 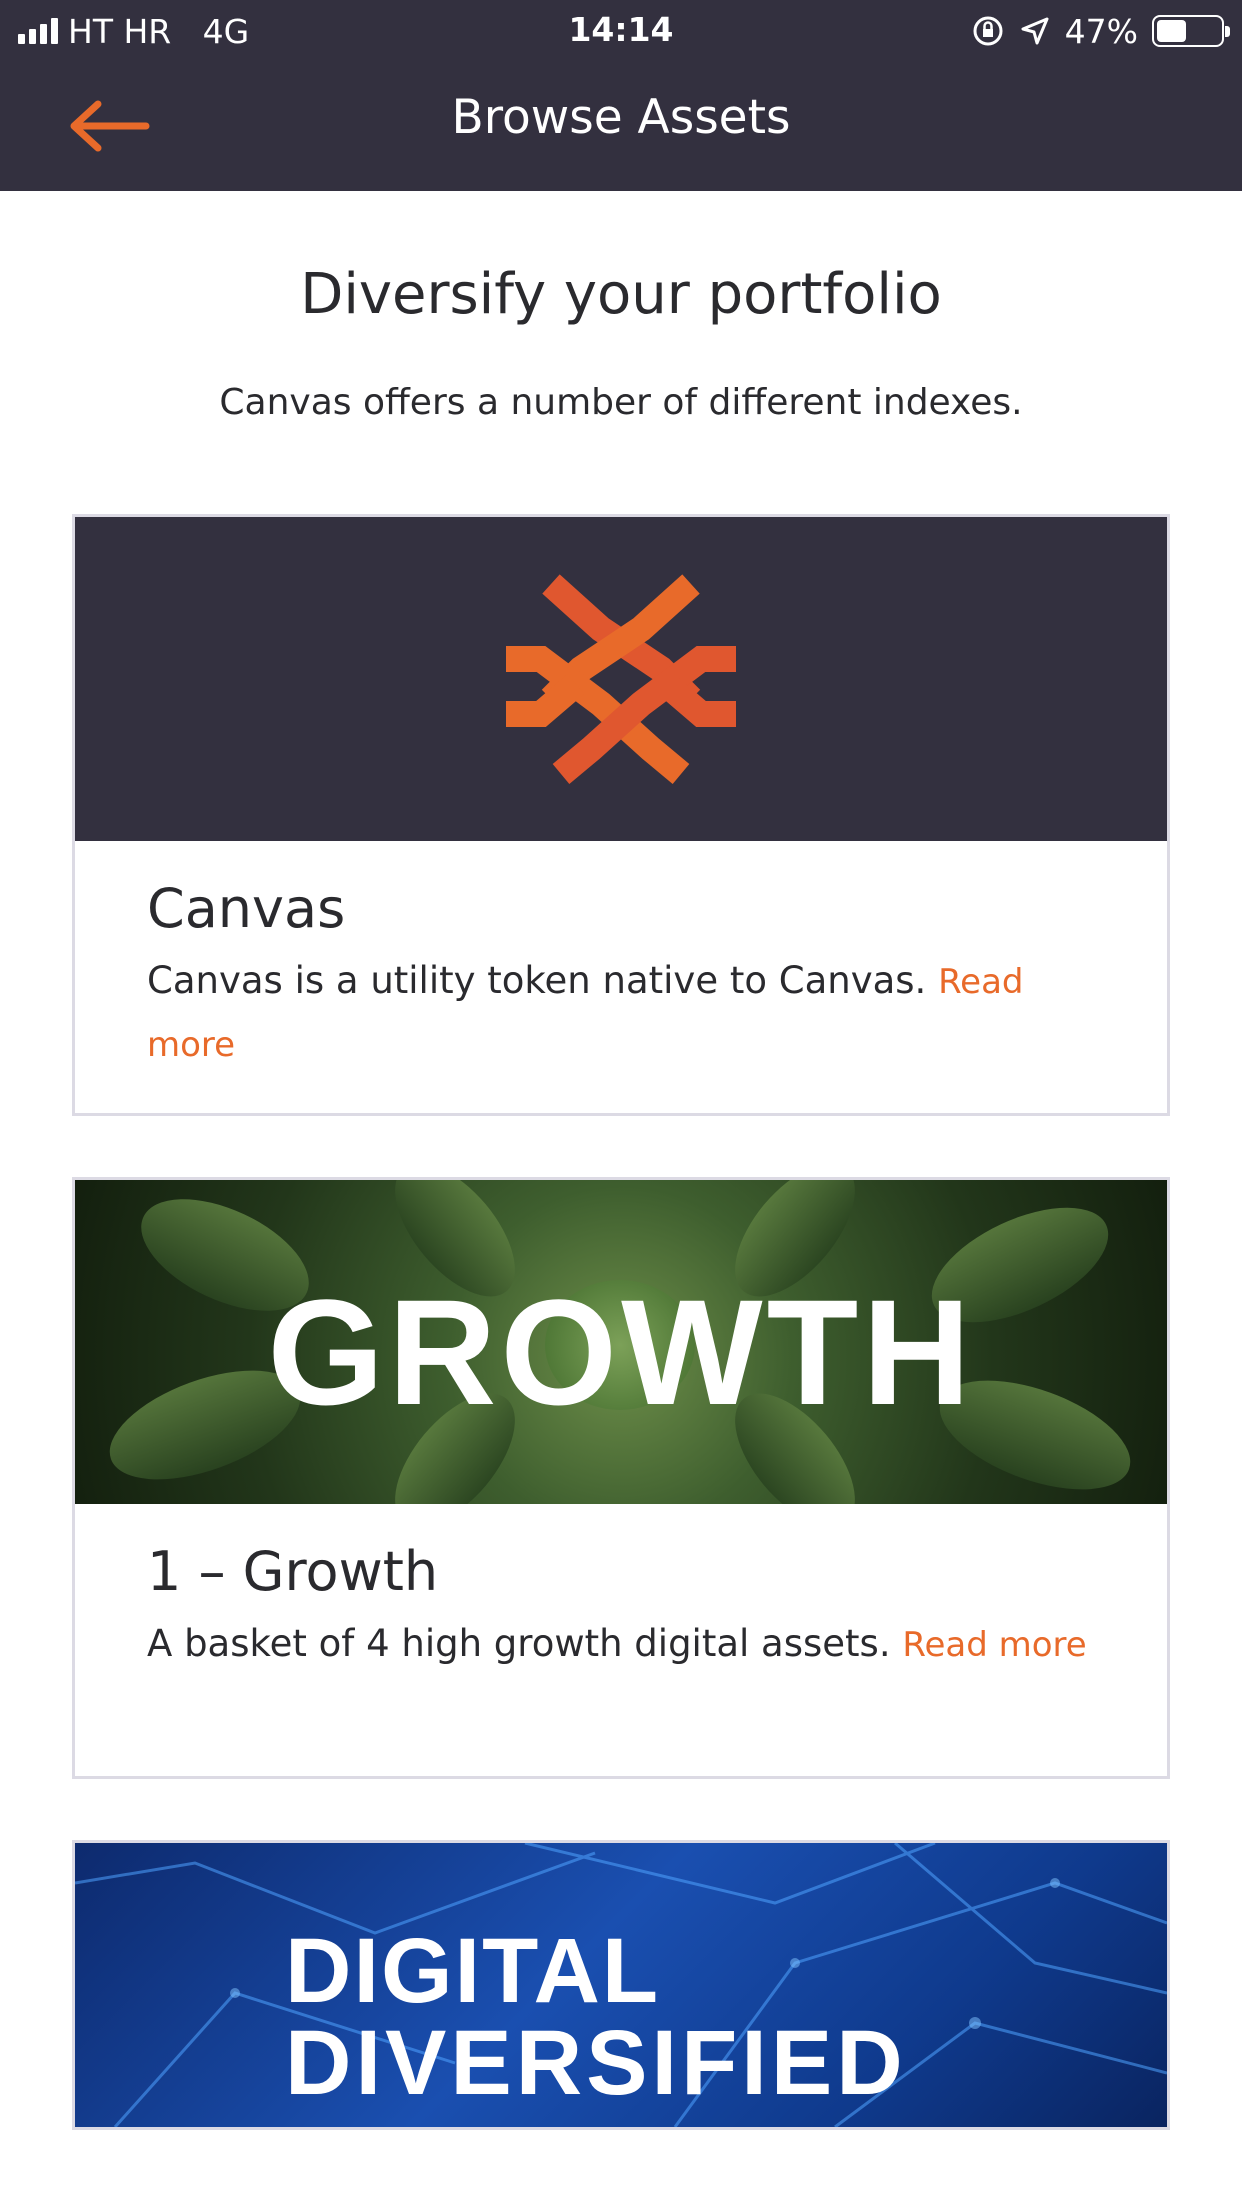 I want to click on battery-percent: 47%, so click(x=1101, y=31).